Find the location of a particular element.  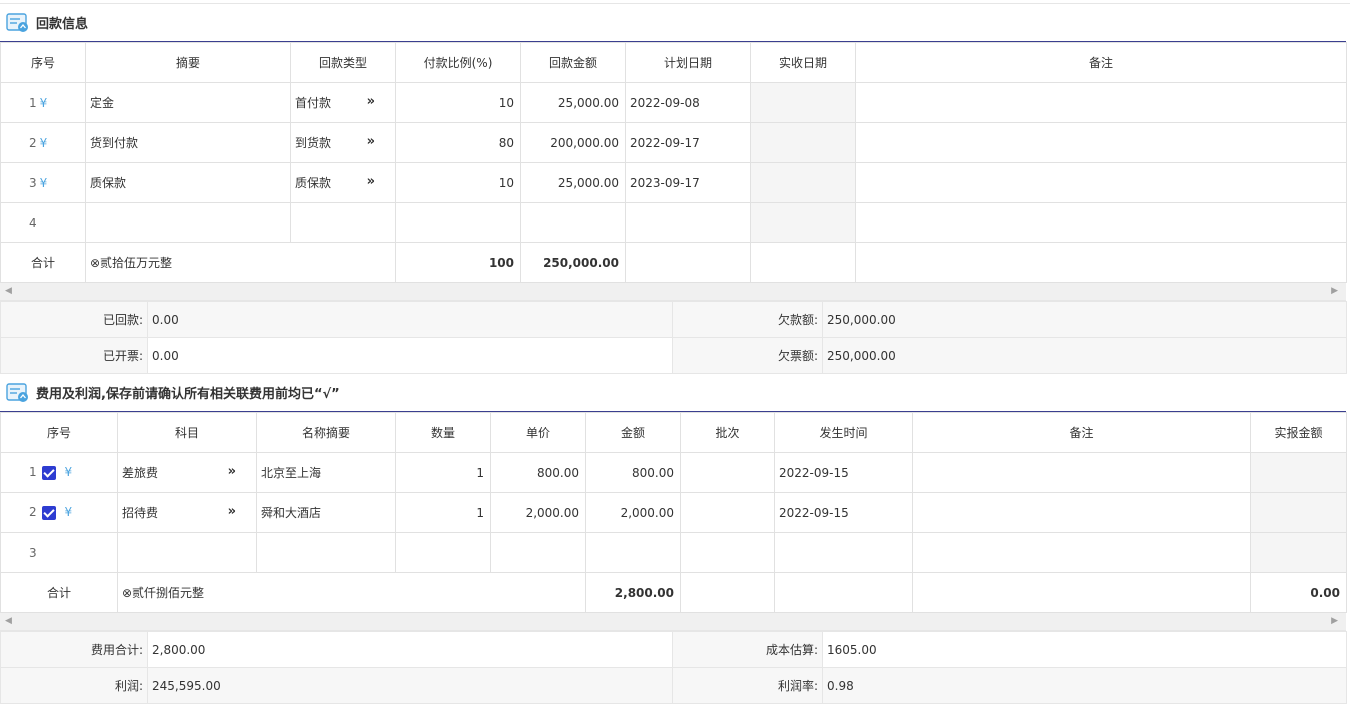

type-cell is located at coordinates (343, 222).